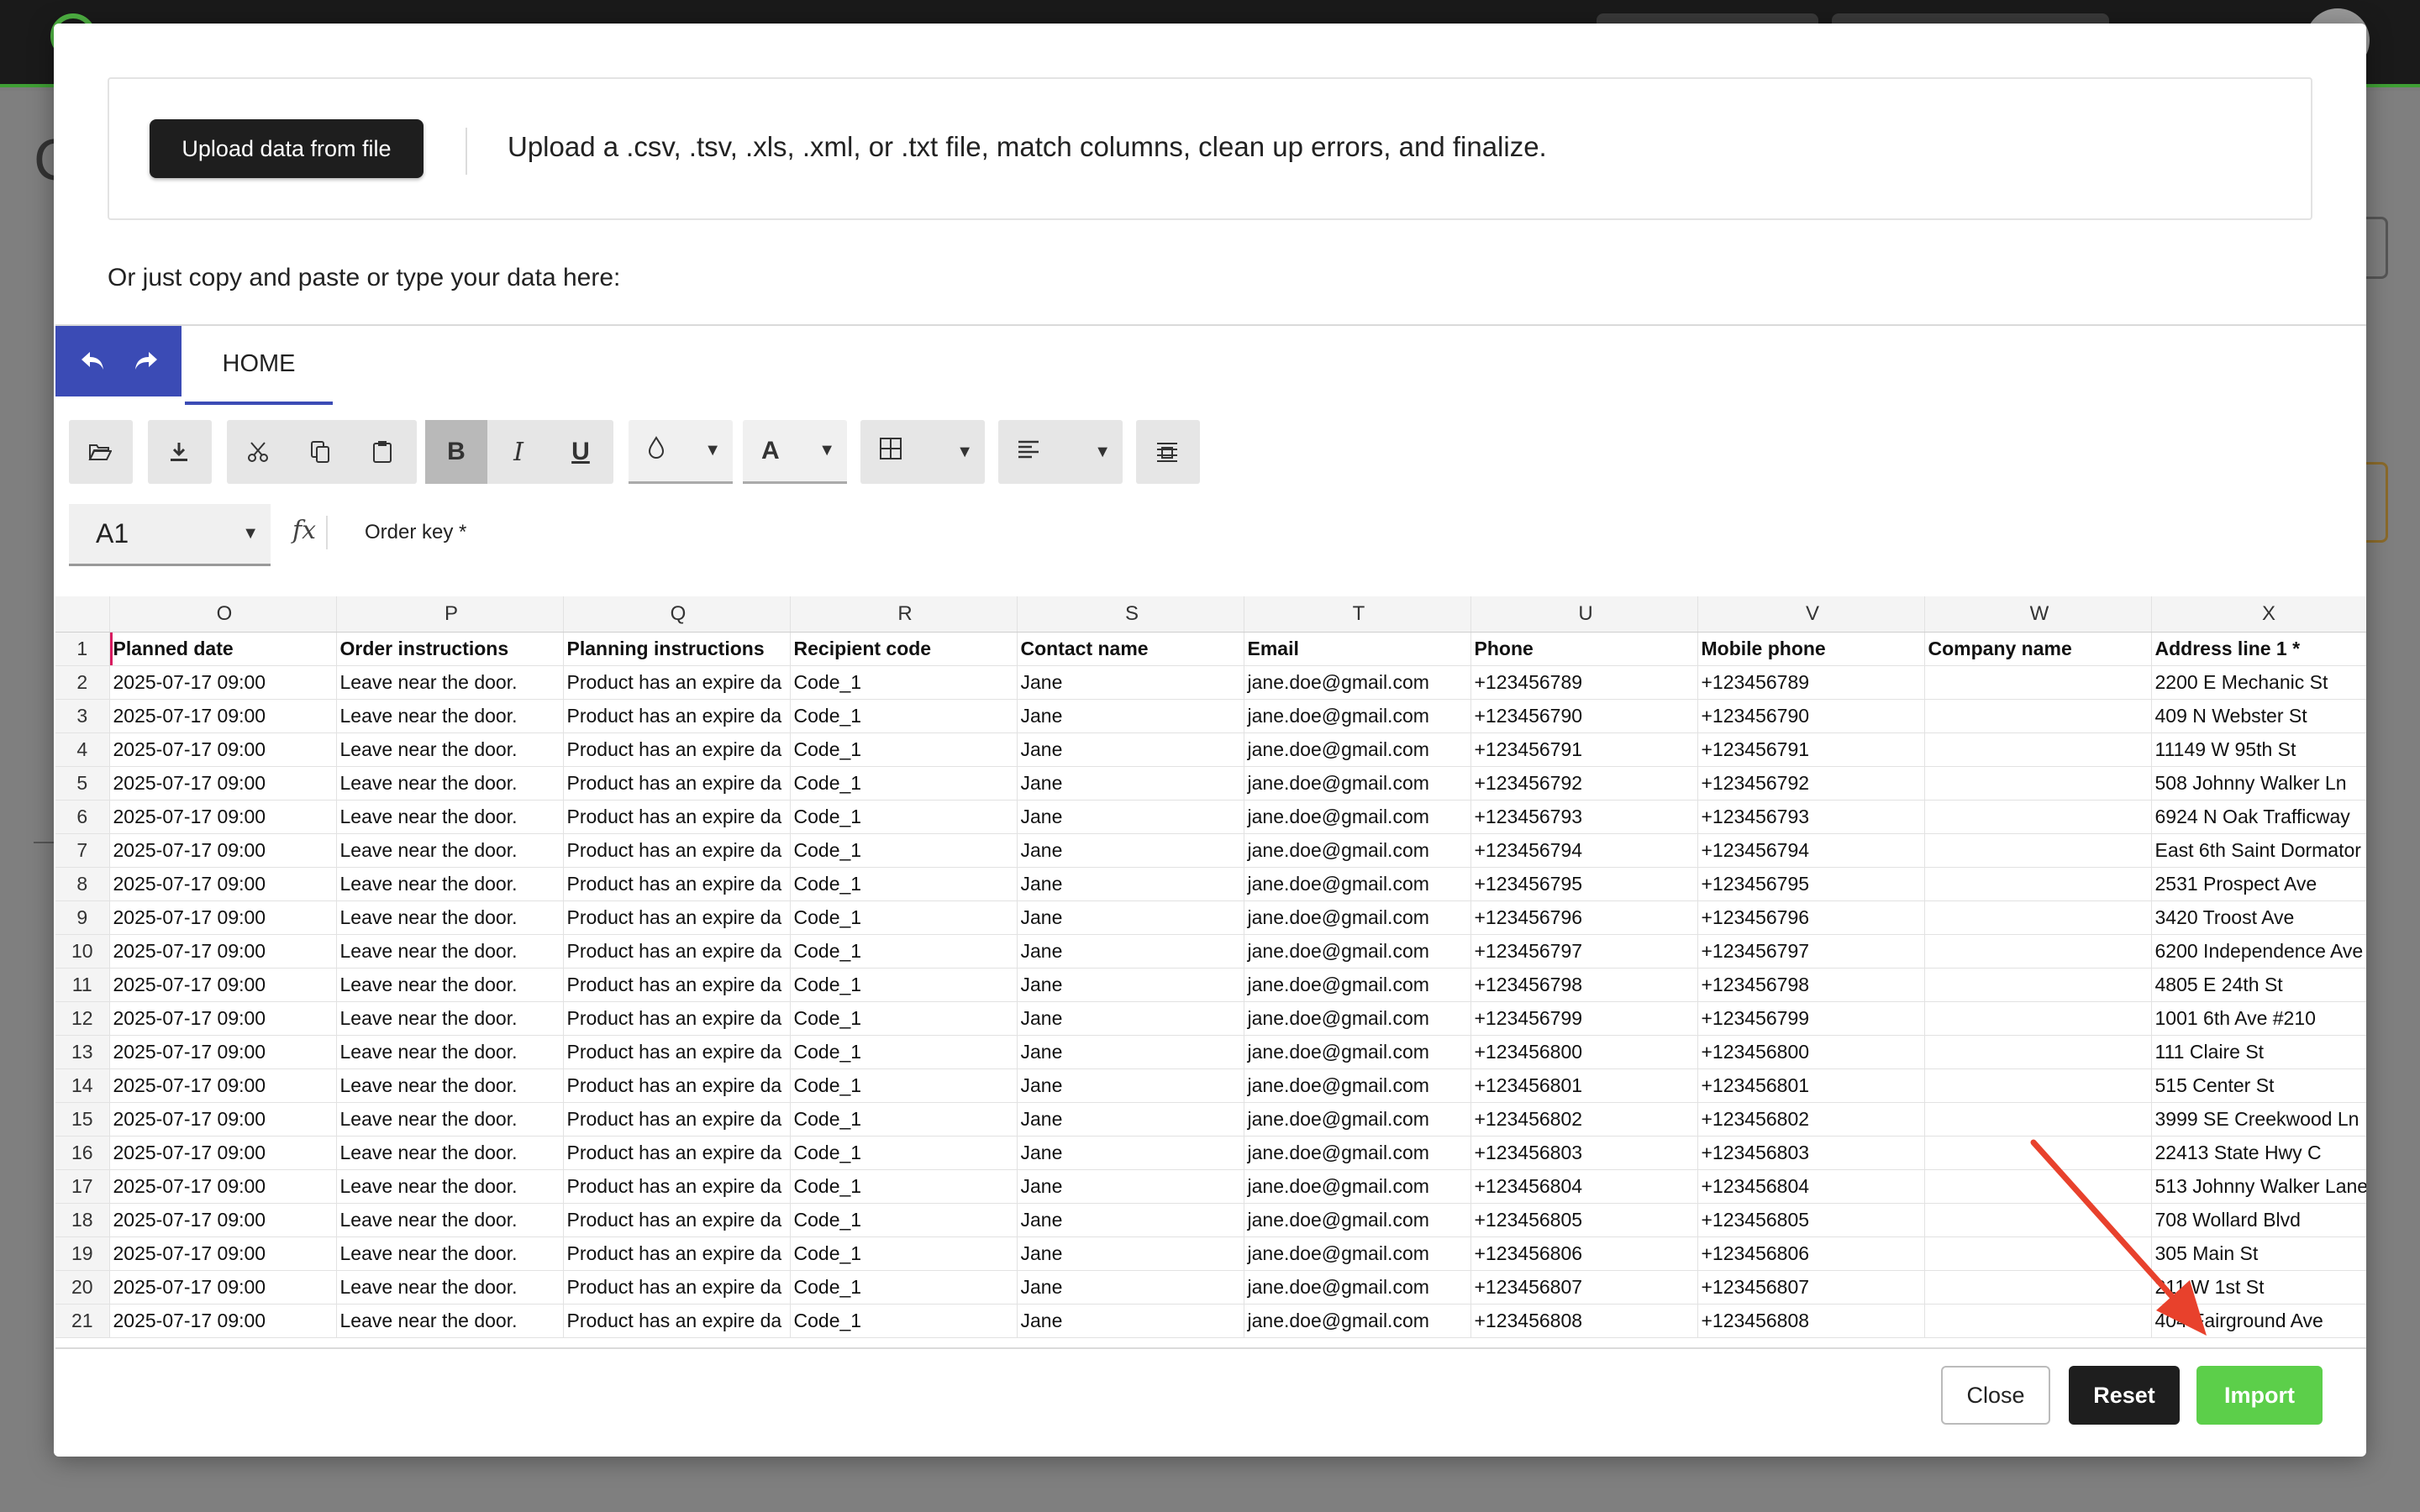  What do you see at coordinates (82, 1220) in the screenshot?
I see `row-number: 18` at bounding box center [82, 1220].